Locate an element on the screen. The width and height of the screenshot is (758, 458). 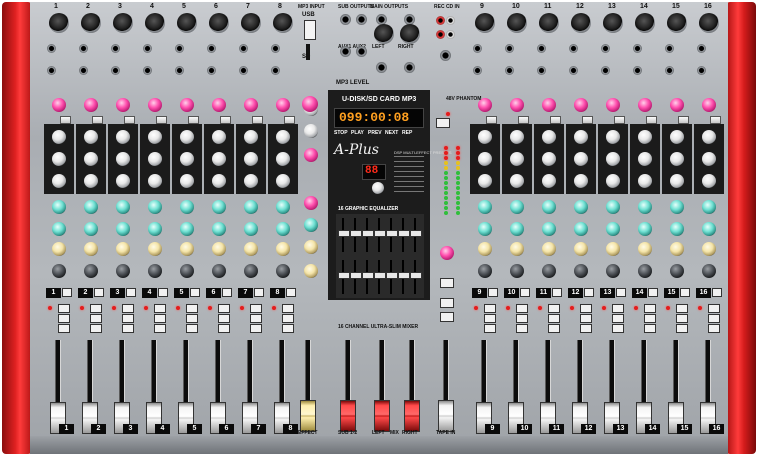
phantom-button is located at coordinates (443, 123).